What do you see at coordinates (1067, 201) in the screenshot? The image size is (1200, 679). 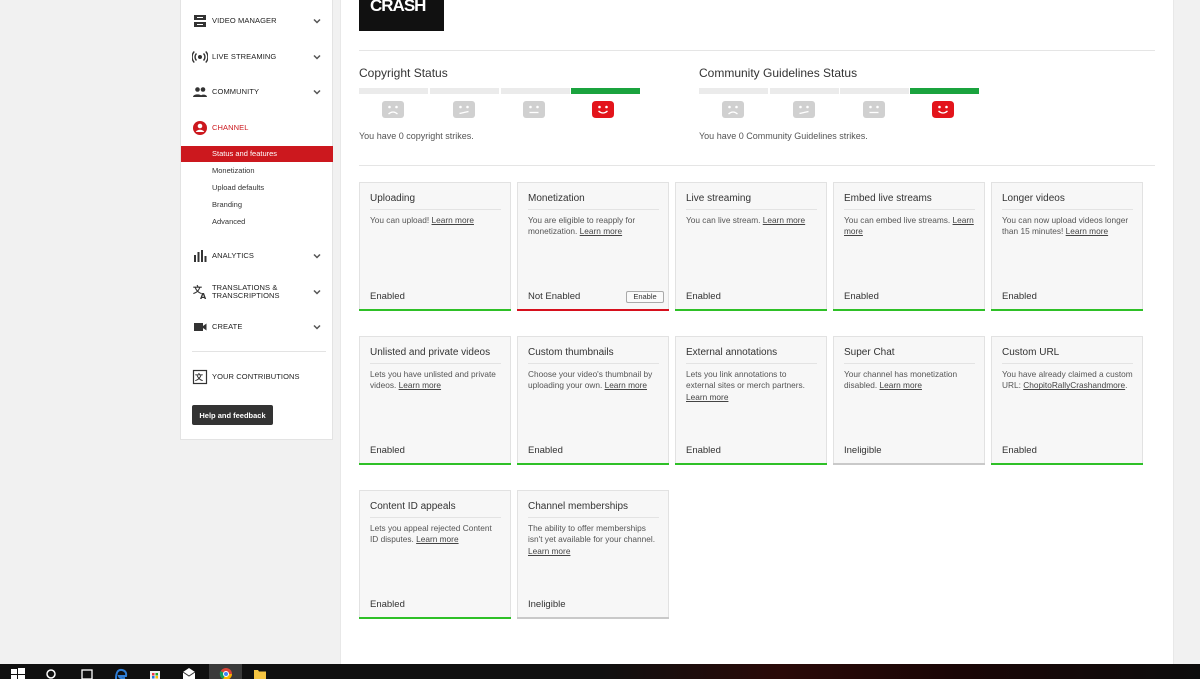 I see `feature-card-title: Longer videos` at bounding box center [1067, 201].